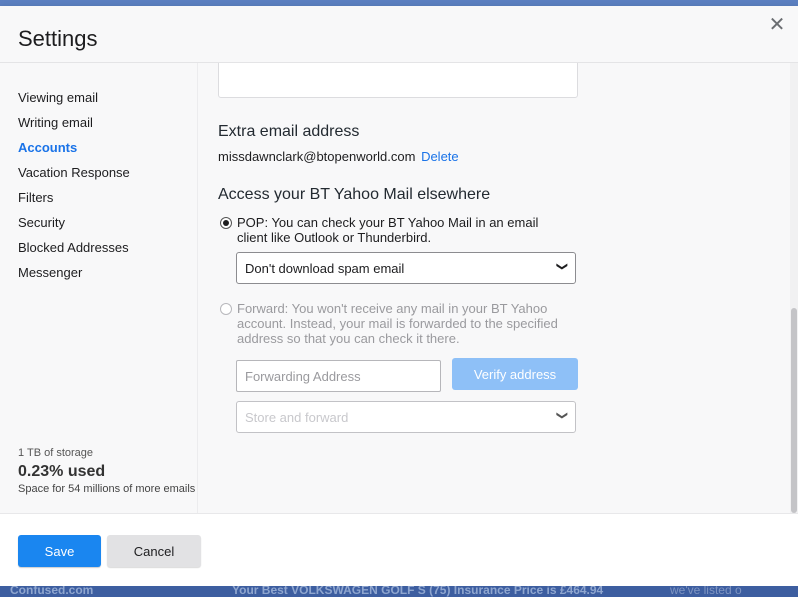 This screenshot has width=798, height=597. Describe the element at coordinates (73, 247) in the screenshot. I see `sidebar-item-blocked-addresses: Blocked Addresses` at that location.